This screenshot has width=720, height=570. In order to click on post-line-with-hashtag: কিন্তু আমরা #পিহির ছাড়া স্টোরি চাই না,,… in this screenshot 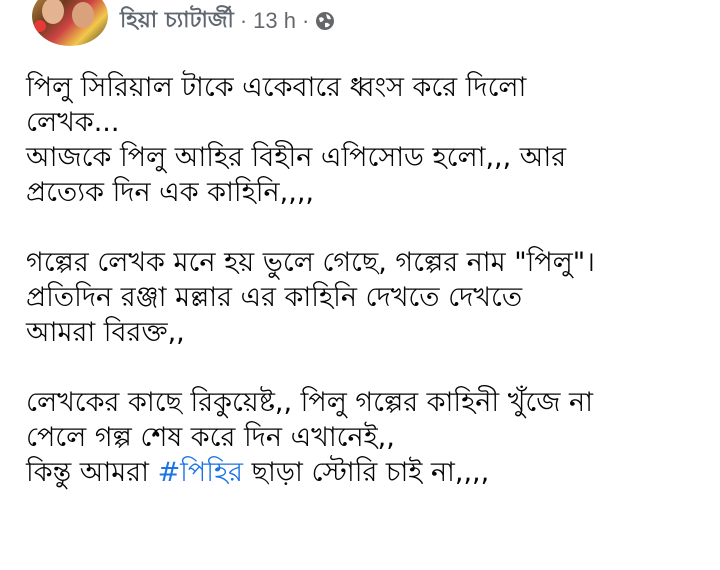, I will do `click(366, 472)`.